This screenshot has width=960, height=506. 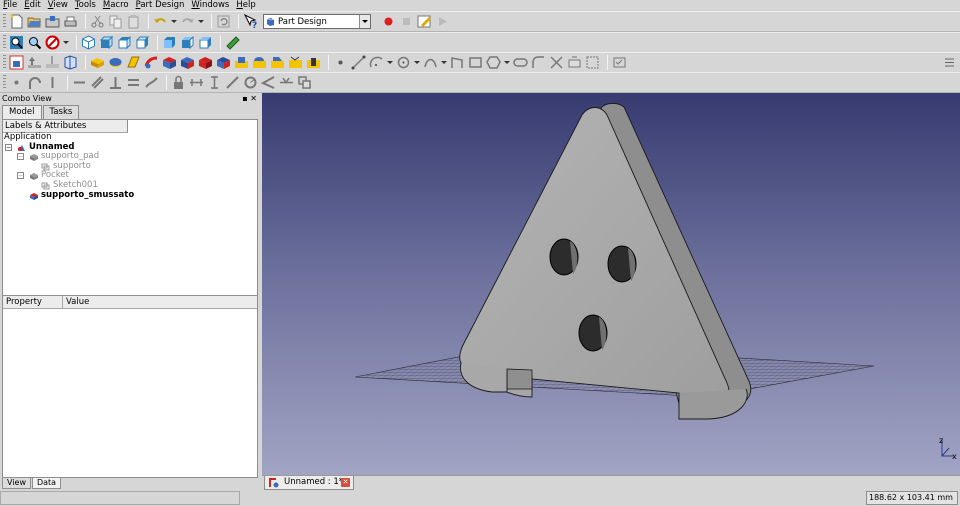 What do you see at coordinates (259, 62) in the screenshot?
I see `fillet-icon` at bounding box center [259, 62].